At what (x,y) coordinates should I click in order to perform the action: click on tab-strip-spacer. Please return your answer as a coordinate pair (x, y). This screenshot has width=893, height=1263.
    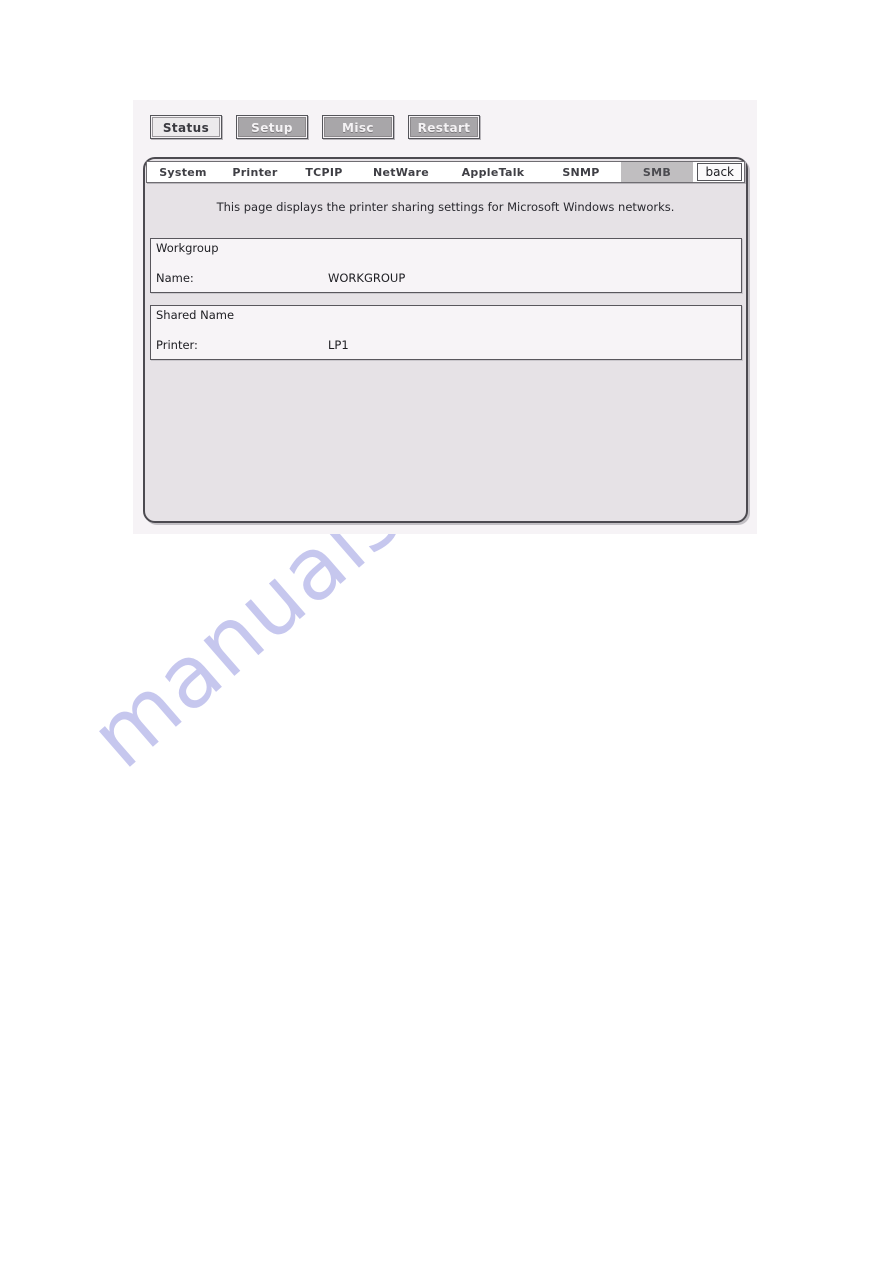
    Looking at the image, I should click on (694, 172).